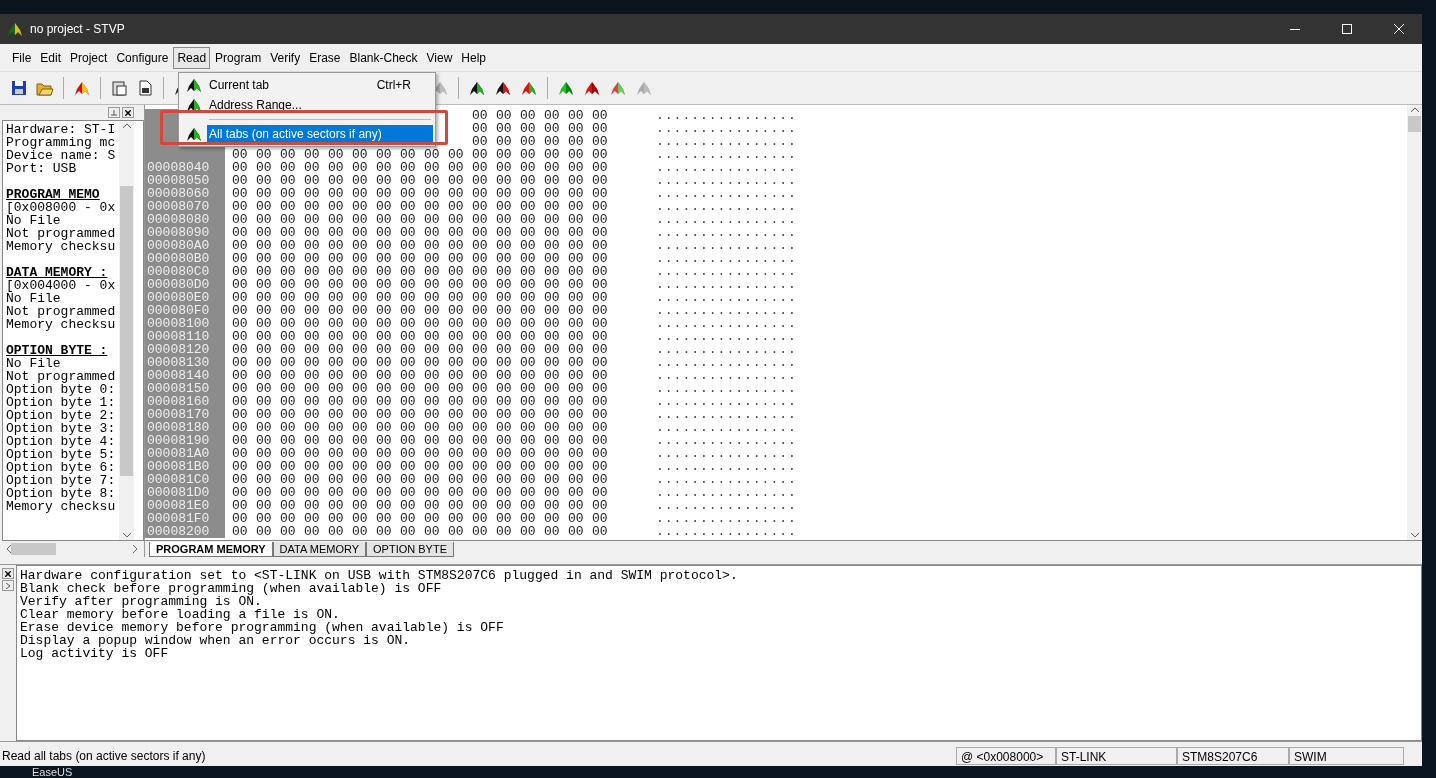 The height and width of the screenshot is (778, 1436). Describe the element at coordinates (325, 57) in the screenshot. I see `menu-title: Erase` at that location.